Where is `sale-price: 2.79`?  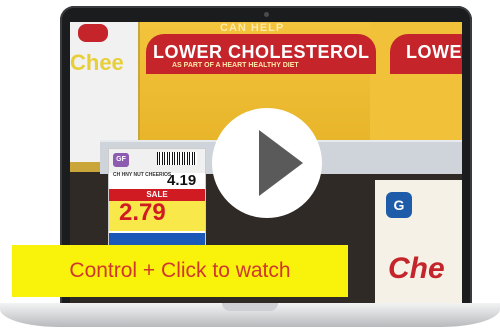 sale-price: 2.79 is located at coordinates (142, 212).